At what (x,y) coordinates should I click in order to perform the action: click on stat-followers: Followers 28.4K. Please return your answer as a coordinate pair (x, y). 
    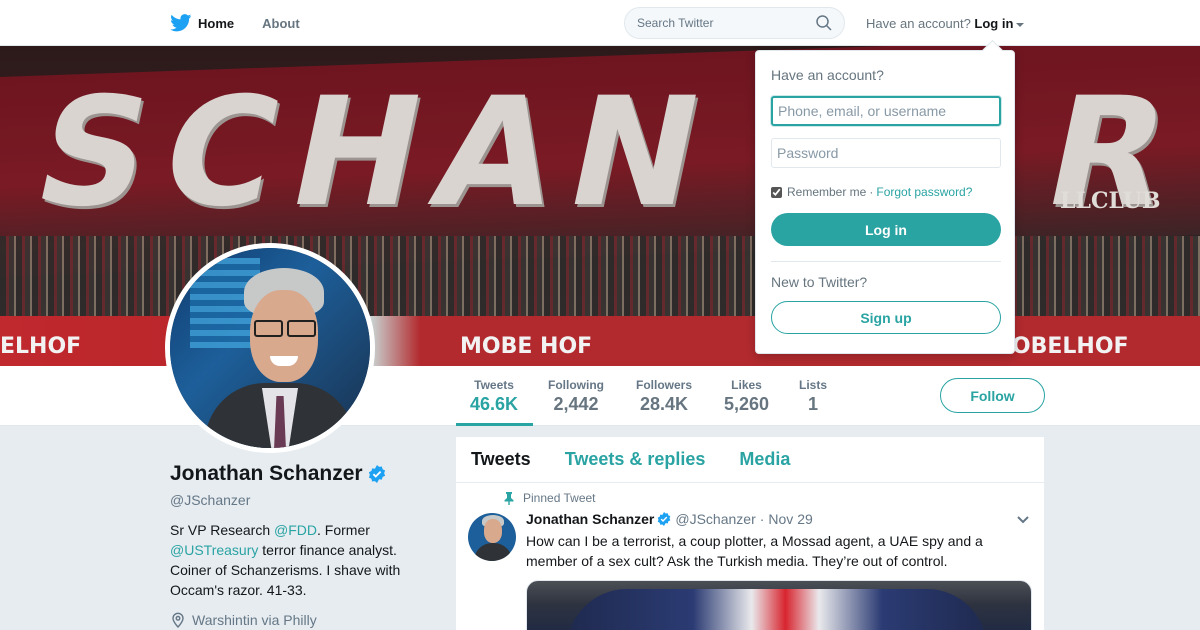
    Looking at the image, I should click on (664, 396).